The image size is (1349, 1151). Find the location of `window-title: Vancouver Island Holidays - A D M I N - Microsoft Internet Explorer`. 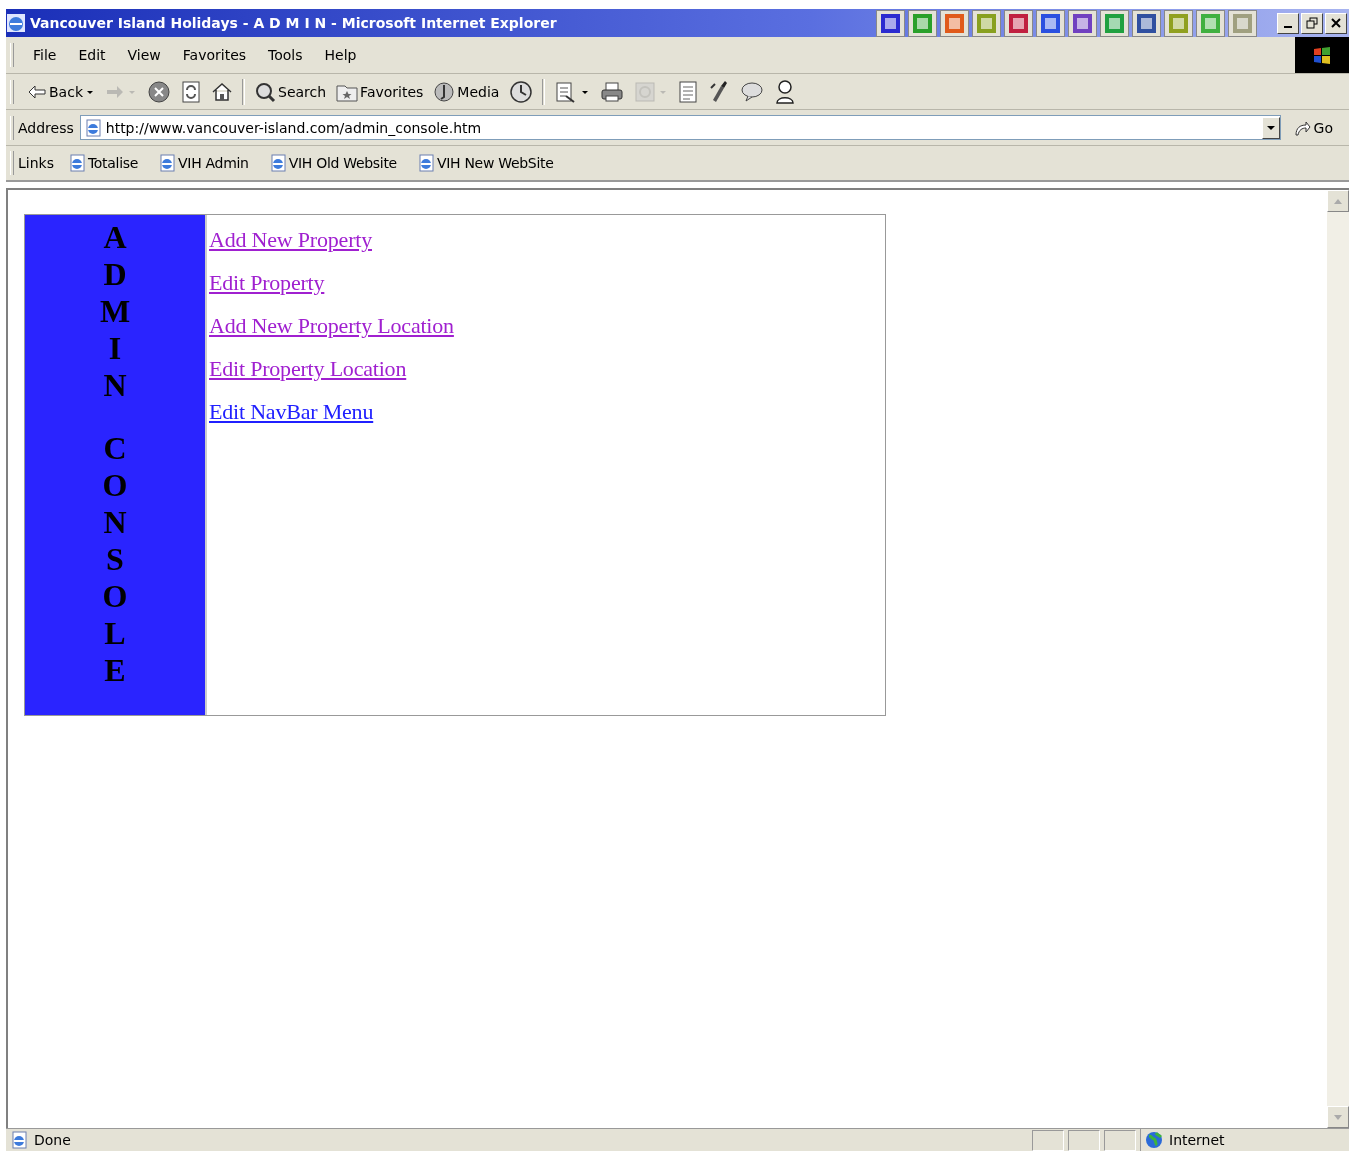

window-title: Vancouver Island Holidays - A D M I N - Microsoft Internet Explorer is located at coordinates (294, 23).